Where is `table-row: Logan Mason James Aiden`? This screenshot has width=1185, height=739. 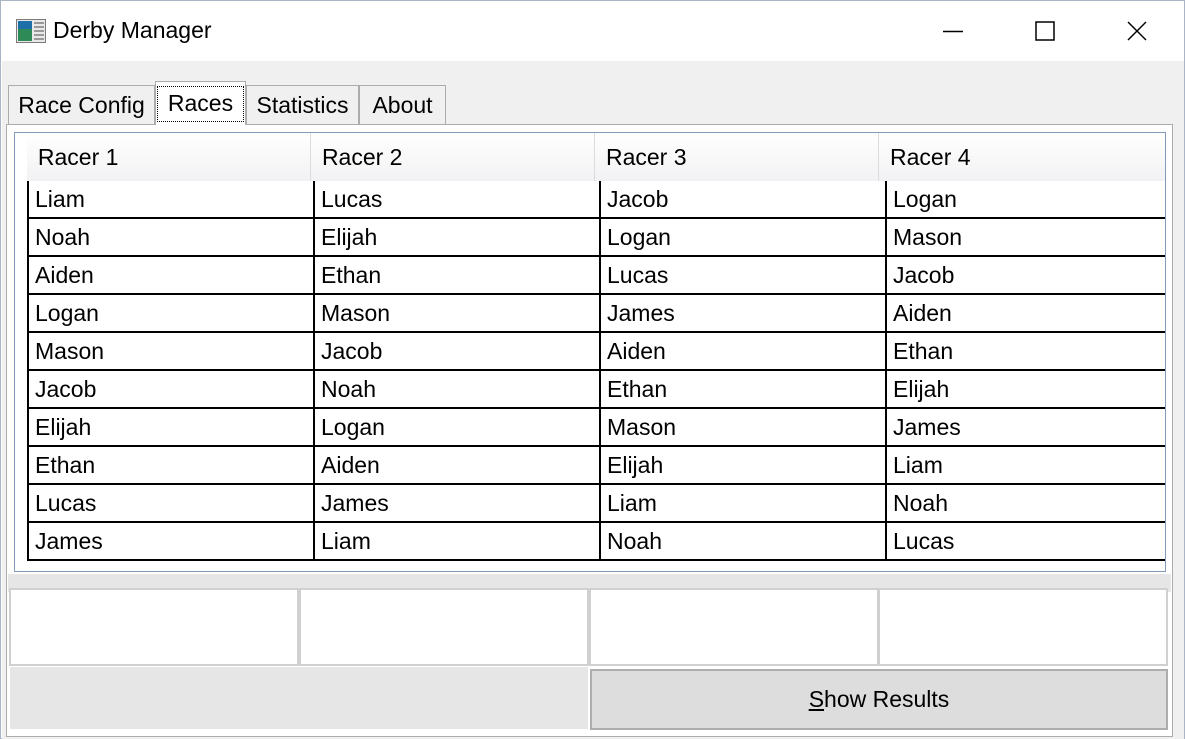 table-row: Logan Mason James Aiden is located at coordinates (596, 314).